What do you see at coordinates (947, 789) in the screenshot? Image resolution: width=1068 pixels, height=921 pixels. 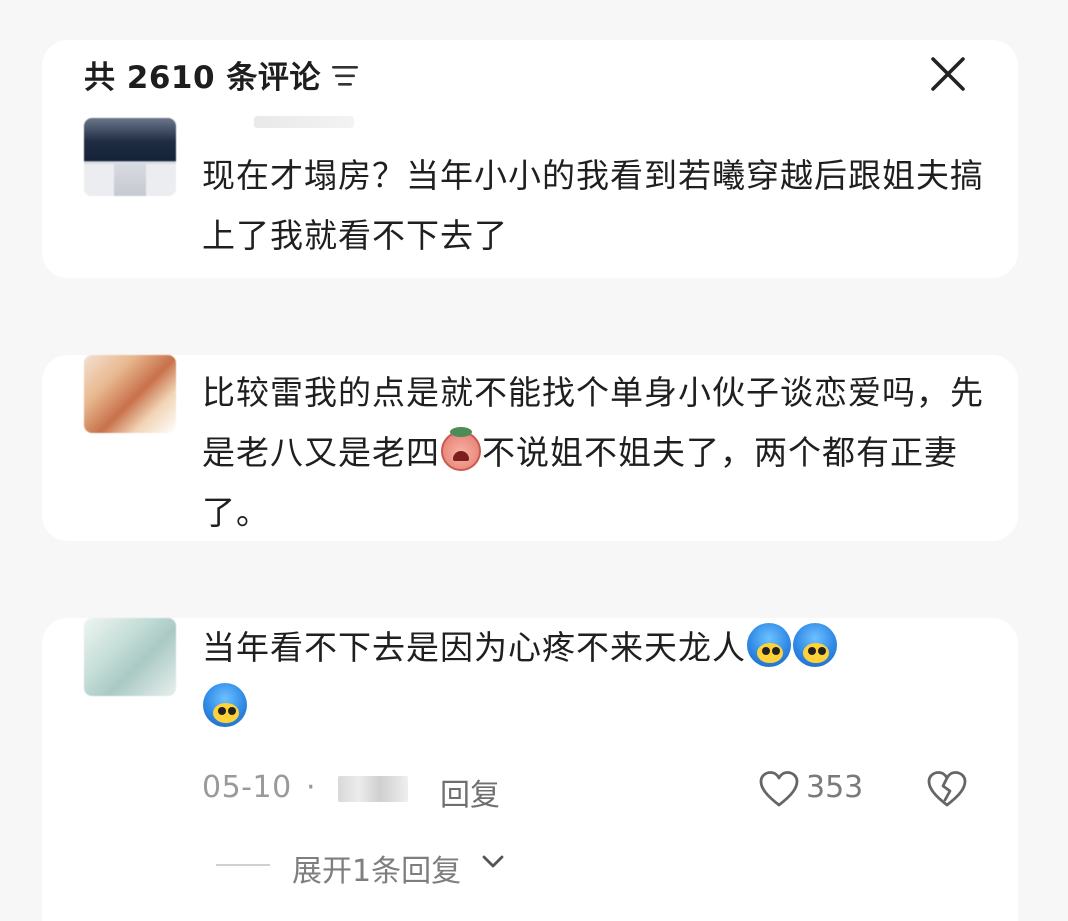 I see `broken-heart-icon` at bounding box center [947, 789].